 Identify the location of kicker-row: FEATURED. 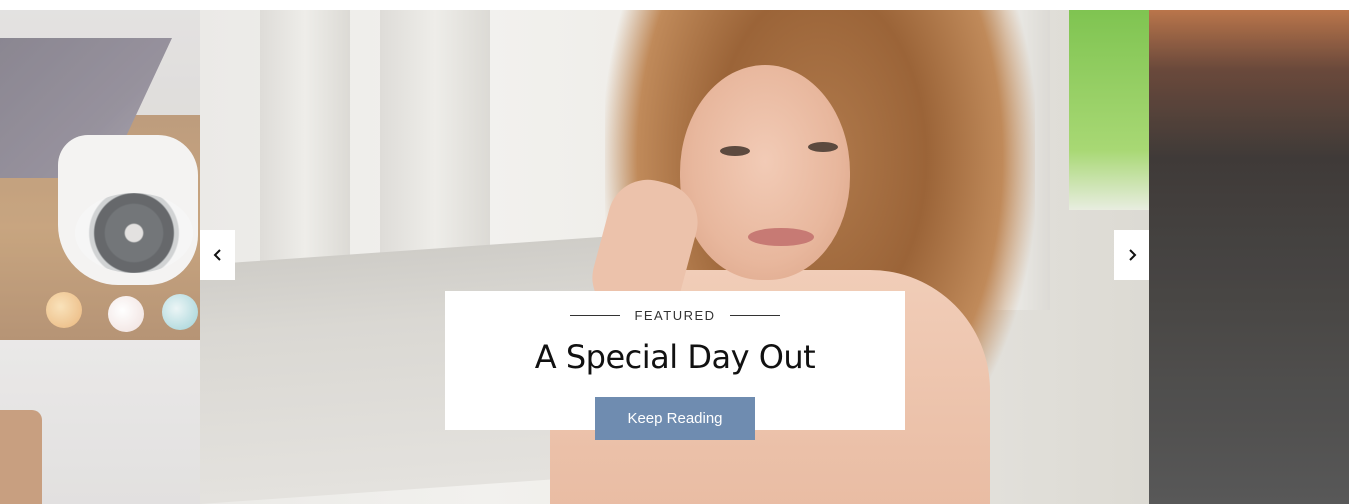
(675, 315).